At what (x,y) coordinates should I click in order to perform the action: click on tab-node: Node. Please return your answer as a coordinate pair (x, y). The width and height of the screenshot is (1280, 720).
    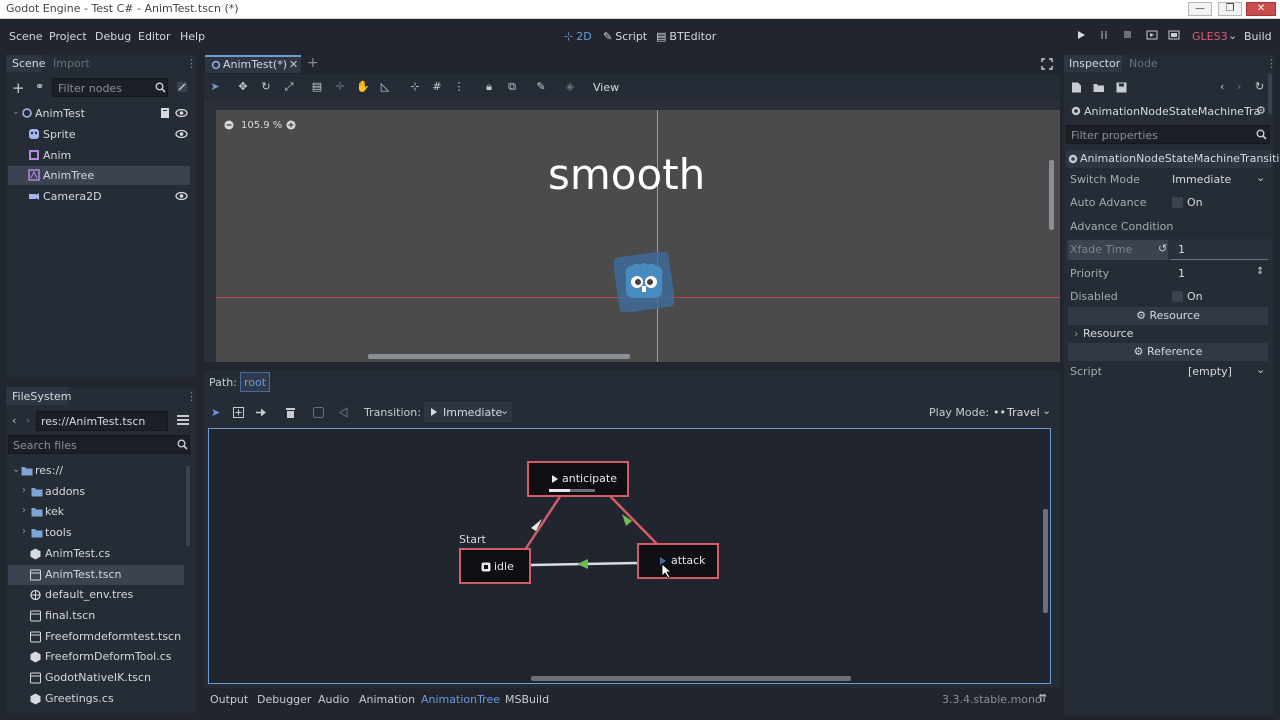
    Looking at the image, I should click on (1143, 63).